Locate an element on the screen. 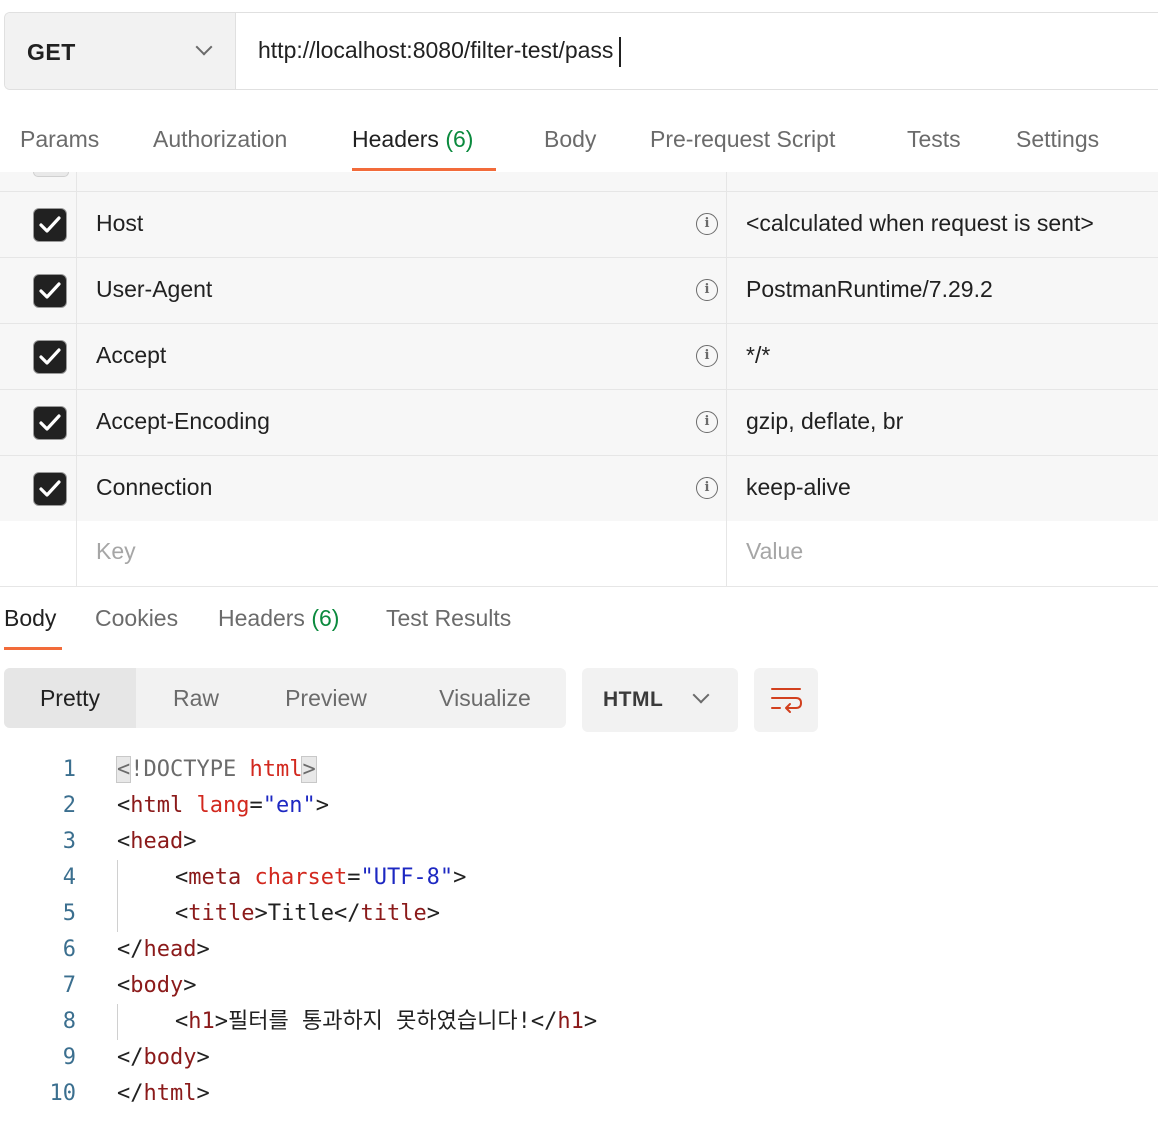 This screenshot has height=1122, width=1158. header-value: keep-alive is located at coordinates (798, 487).